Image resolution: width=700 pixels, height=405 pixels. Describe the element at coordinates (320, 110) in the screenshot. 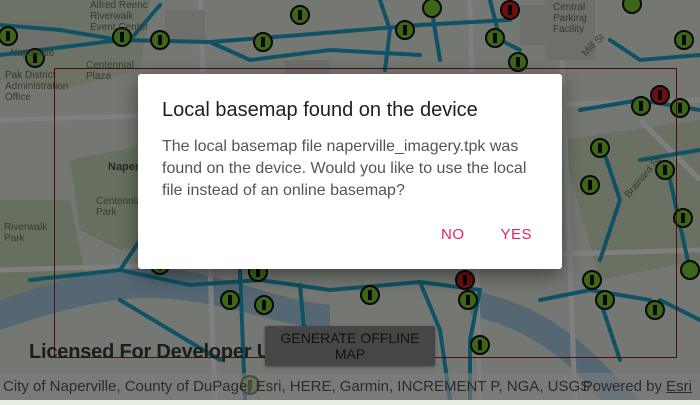

I see `dialog-title: Local basemap found on the device` at that location.